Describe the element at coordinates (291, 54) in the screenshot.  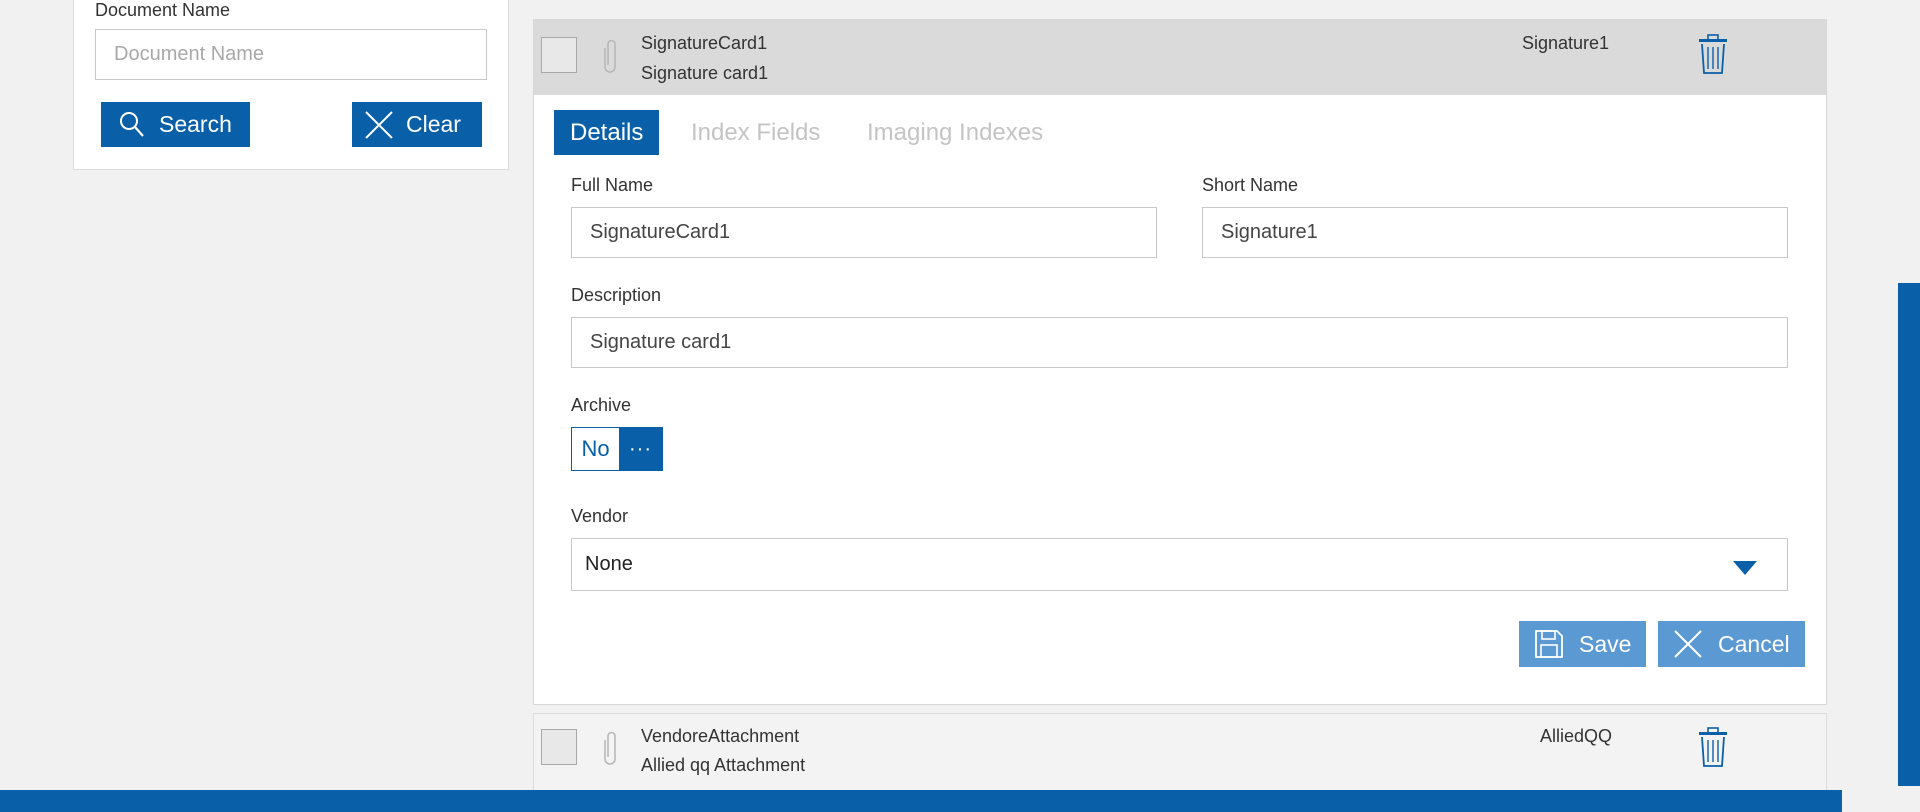
I see `document-name-input` at that location.